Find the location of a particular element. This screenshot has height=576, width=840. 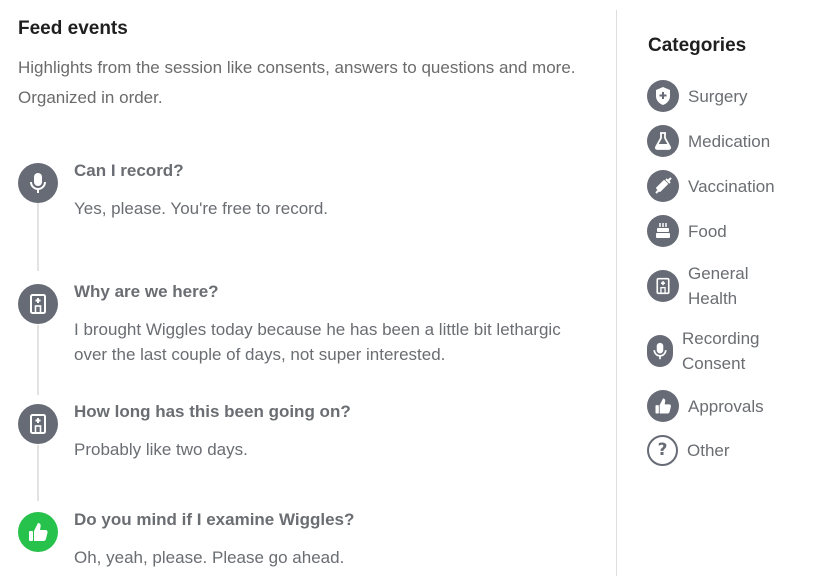

category-label: Food is located at coordinates (707, 231).